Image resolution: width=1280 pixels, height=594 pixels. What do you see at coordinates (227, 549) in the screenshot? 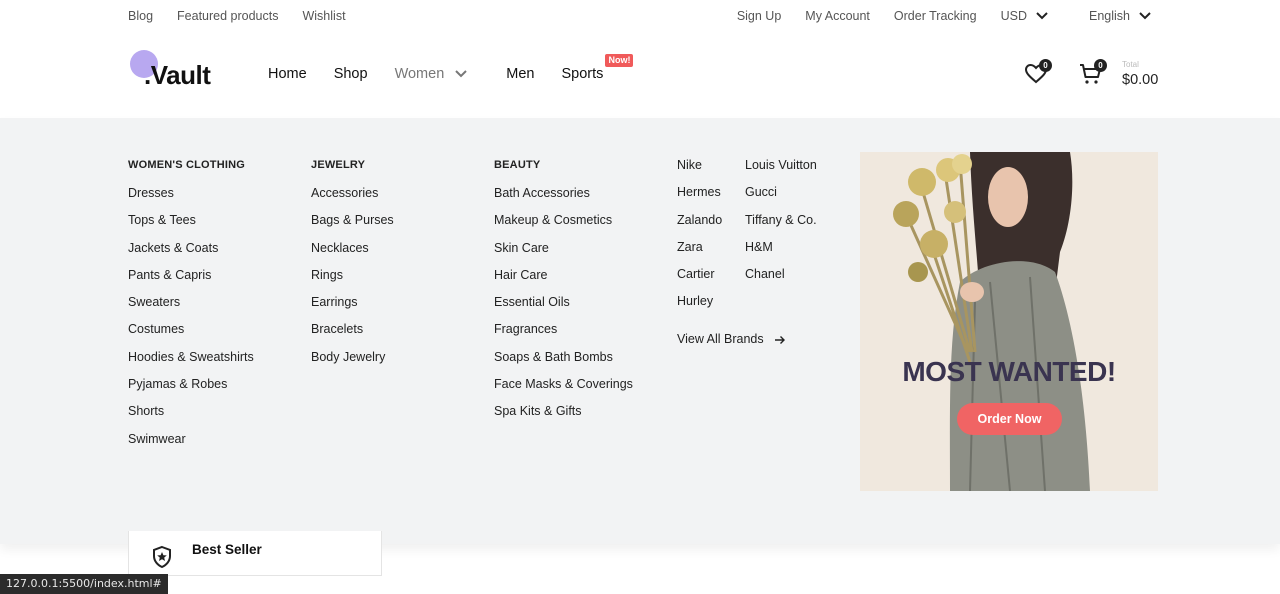
I see `best-seller-label: Best Seller` at bounding box center [227, 549].